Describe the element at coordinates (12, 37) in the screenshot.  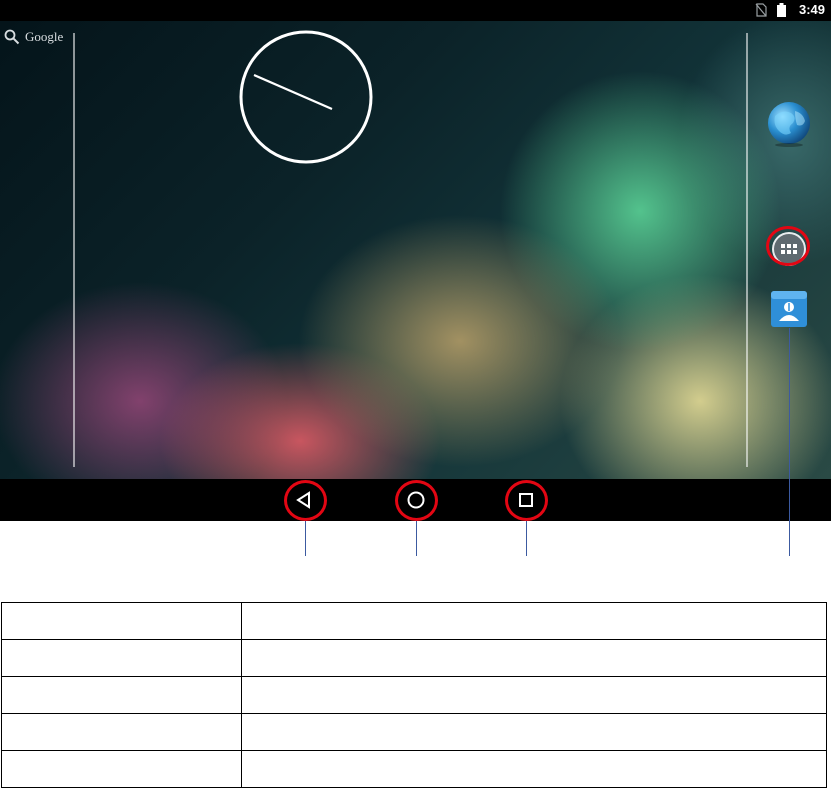
I see `search-icon` at that location.